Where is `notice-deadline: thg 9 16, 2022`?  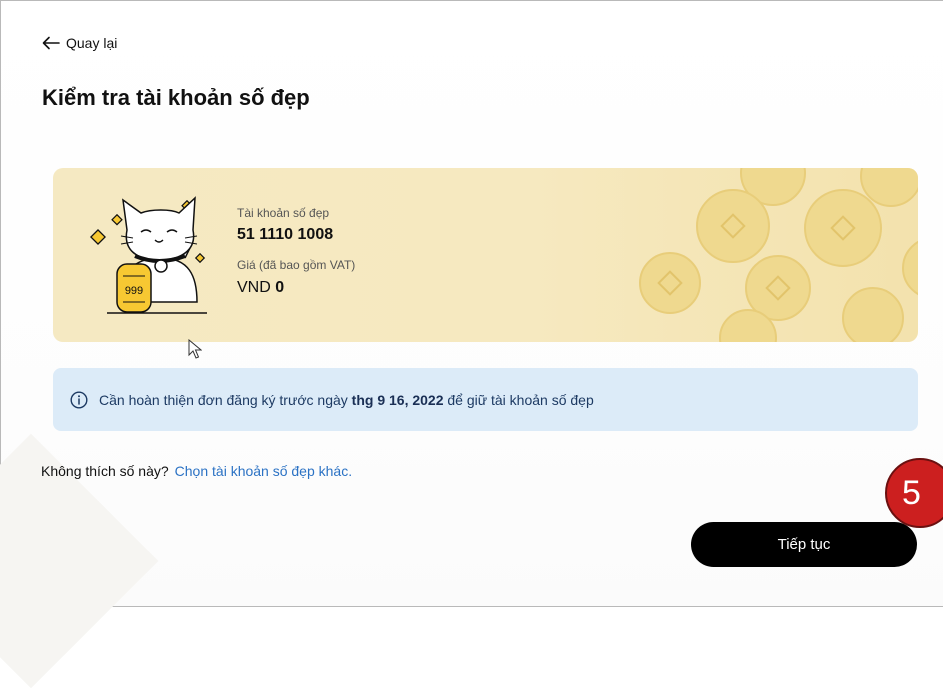
notice-deadline: thg 9 16, 2022 is located at coordinates (397, 399).